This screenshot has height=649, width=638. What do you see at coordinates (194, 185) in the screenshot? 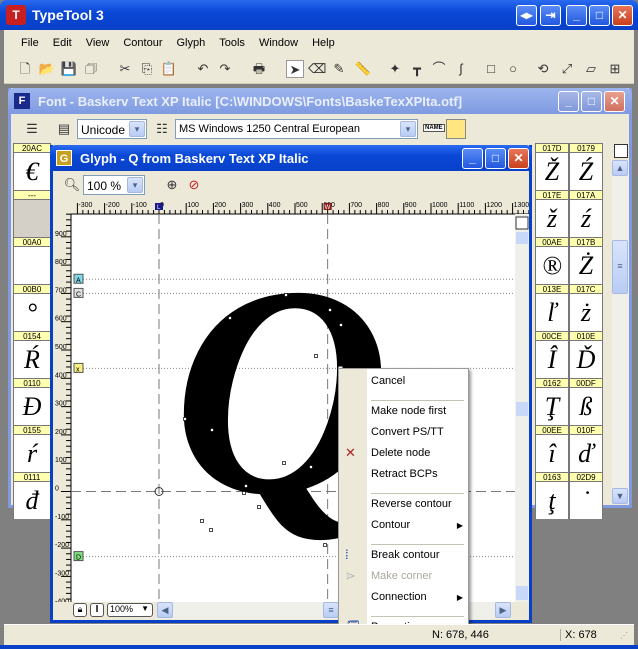
I see `zoom-off-icon: ⊘` at bounding box center [194, 185].